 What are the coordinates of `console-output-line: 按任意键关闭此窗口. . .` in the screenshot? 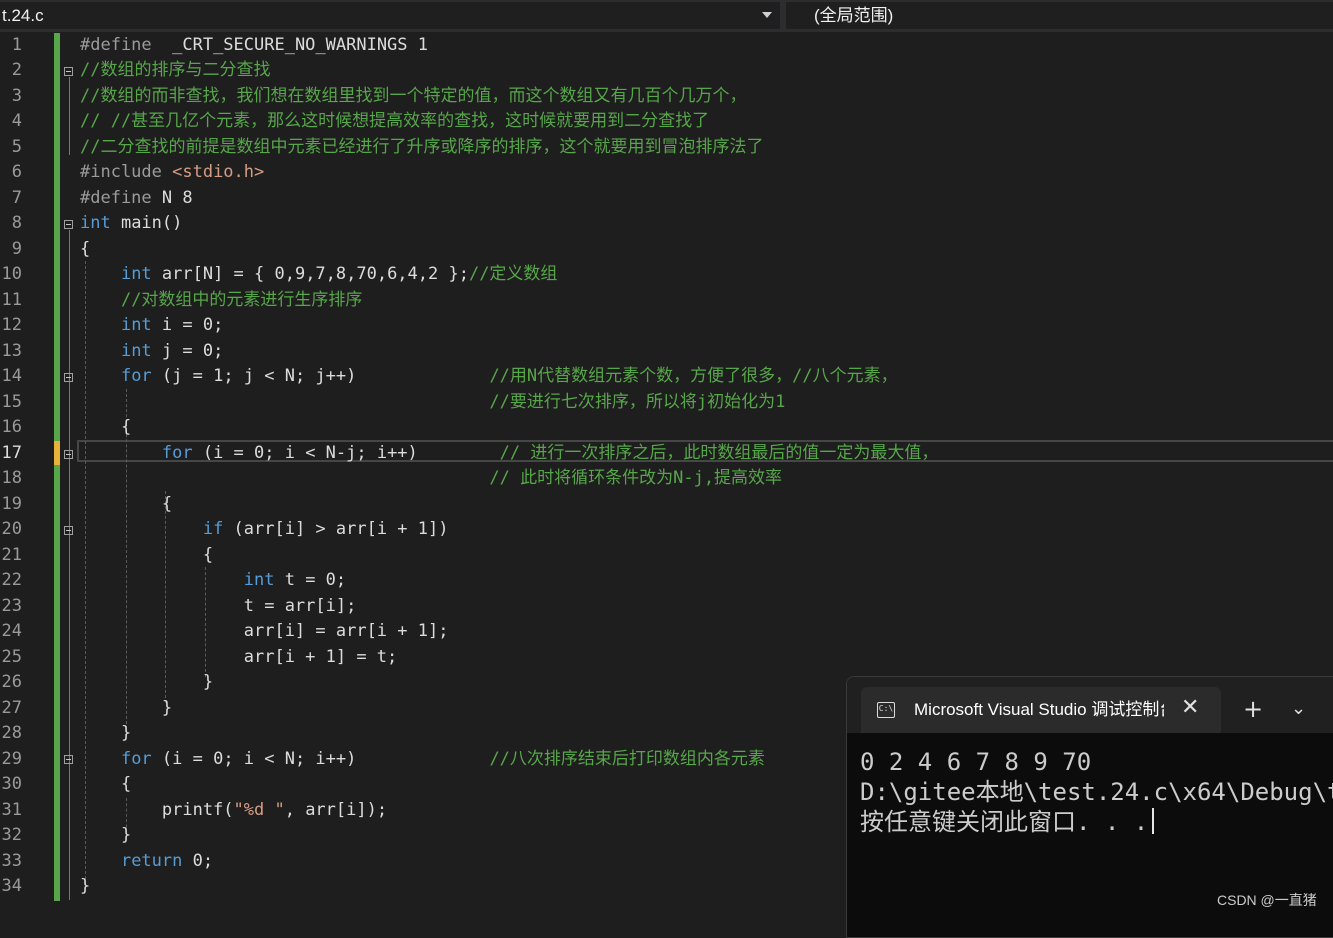 It's located at (1004, 822).